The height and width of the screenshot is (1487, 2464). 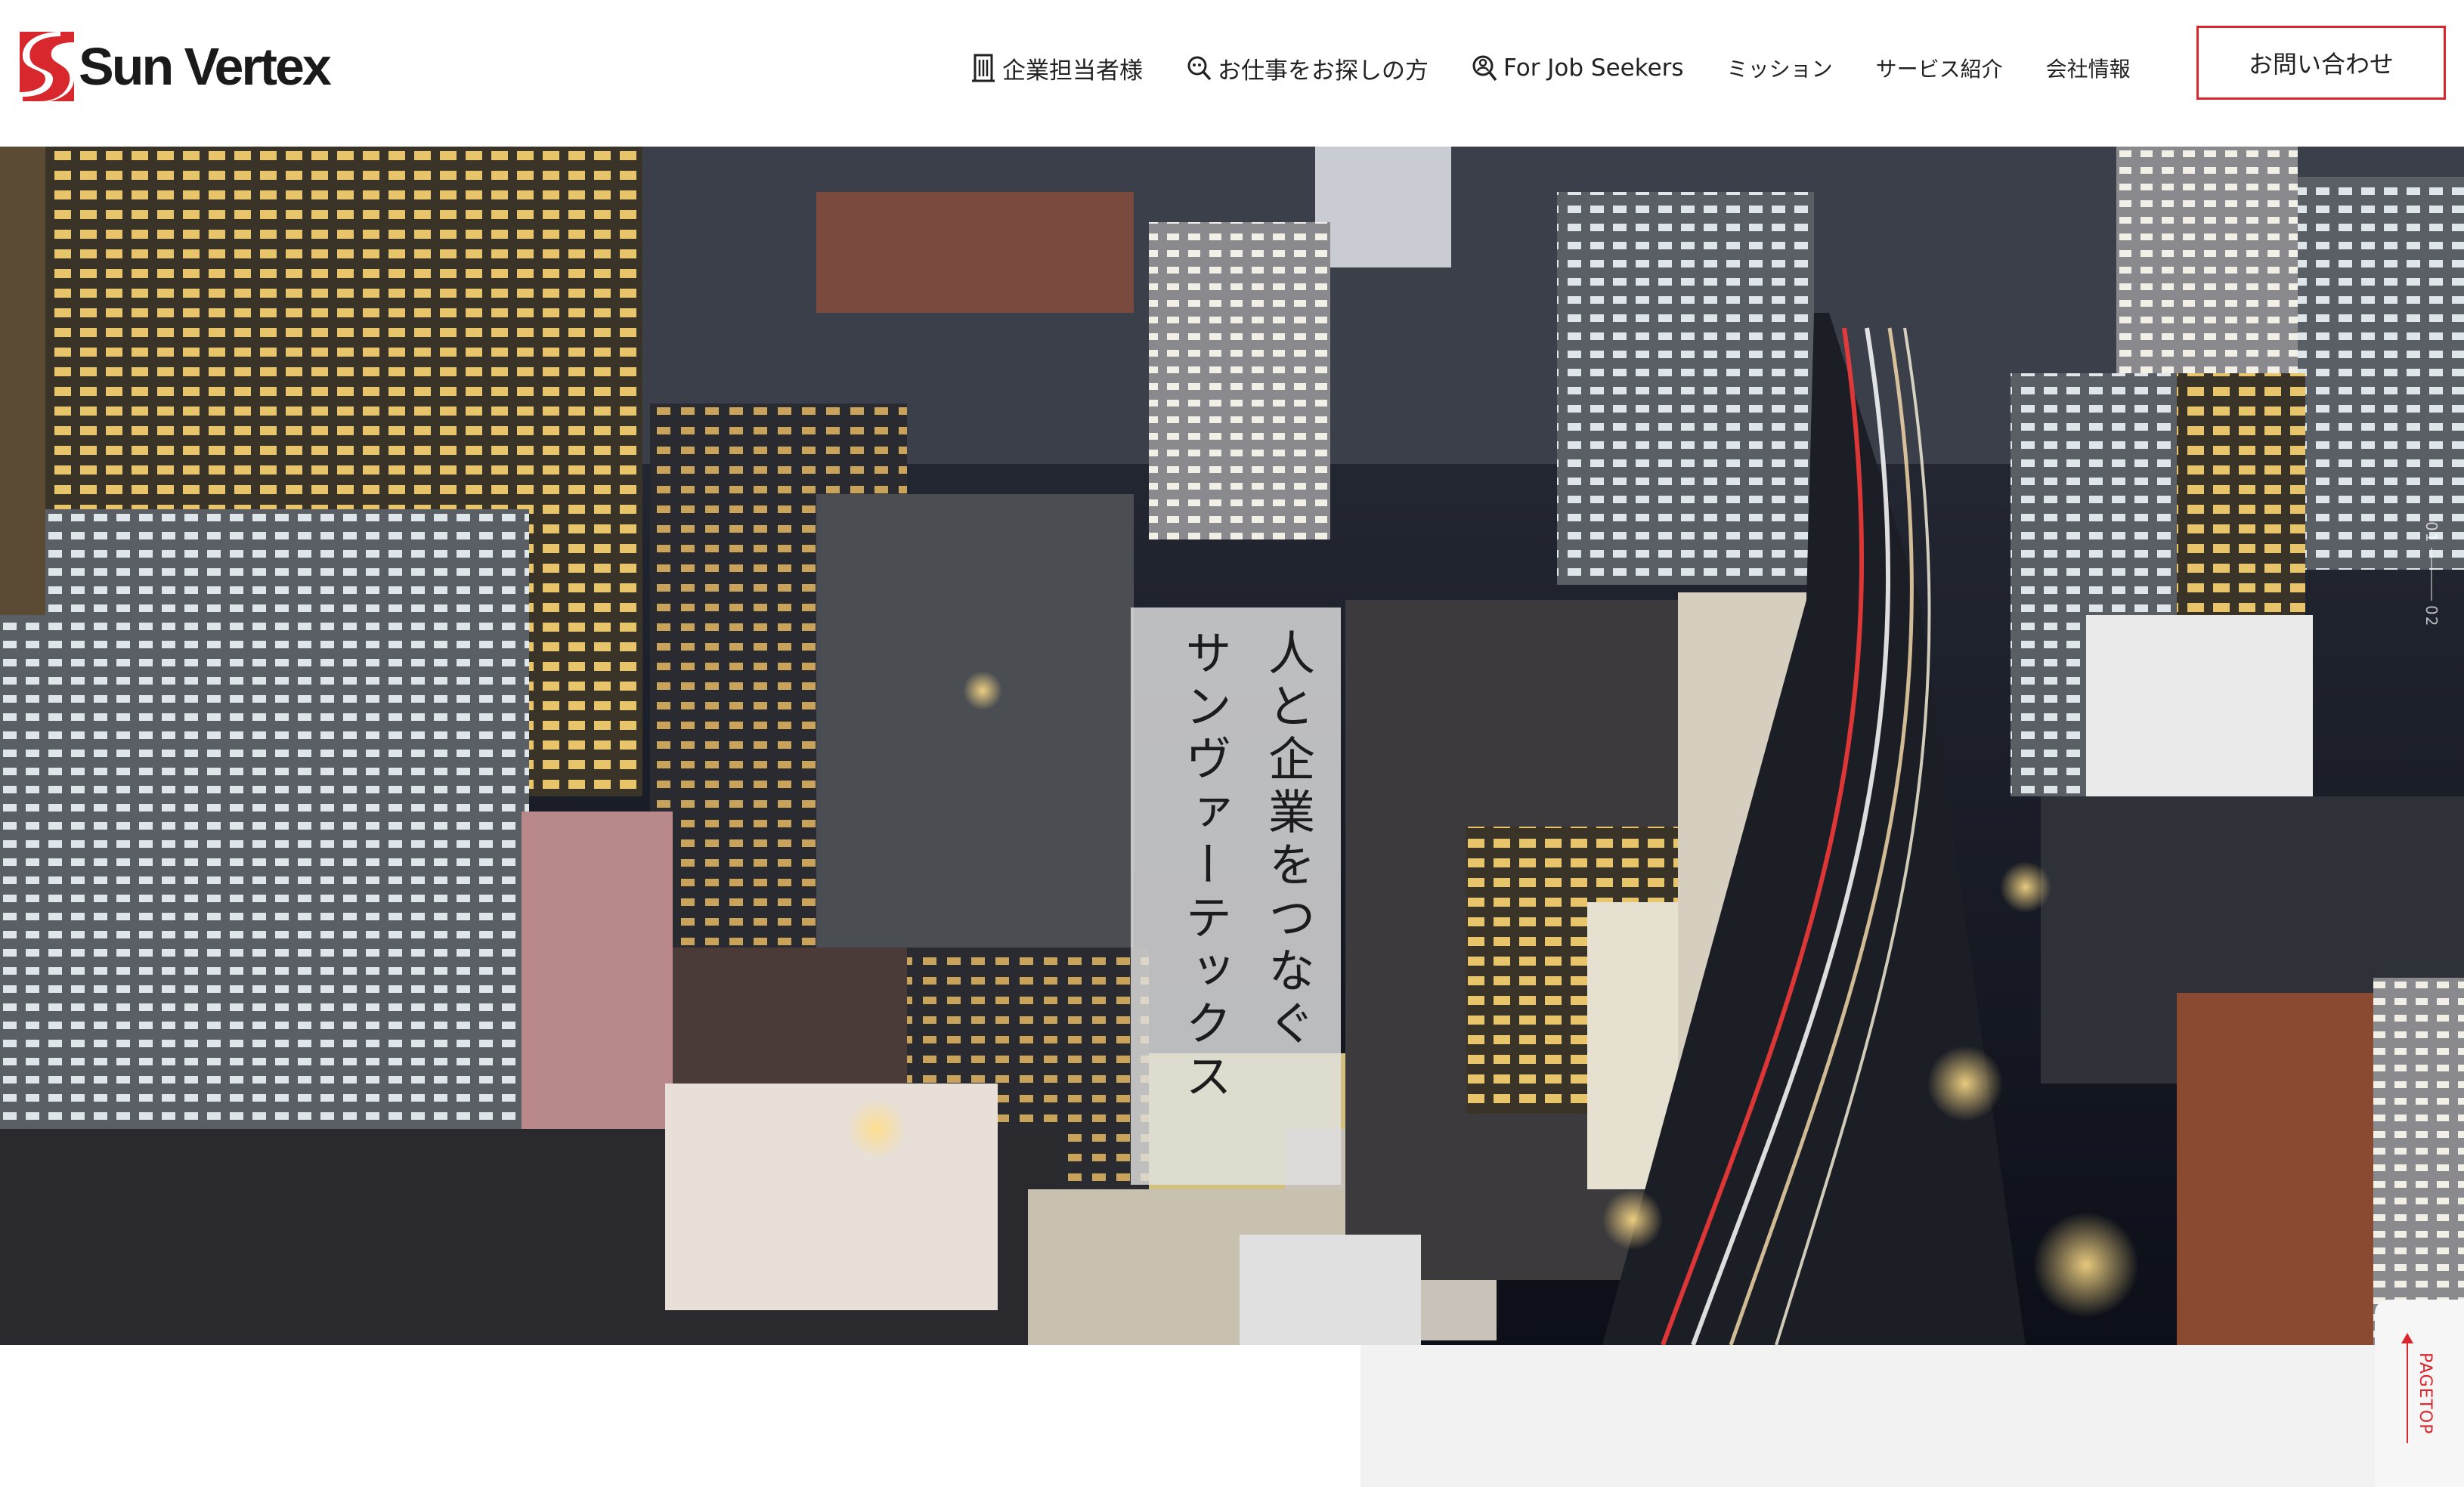 I want to click on nav-label-corporate: 企業担当者様, so click(x=1072, y=71).